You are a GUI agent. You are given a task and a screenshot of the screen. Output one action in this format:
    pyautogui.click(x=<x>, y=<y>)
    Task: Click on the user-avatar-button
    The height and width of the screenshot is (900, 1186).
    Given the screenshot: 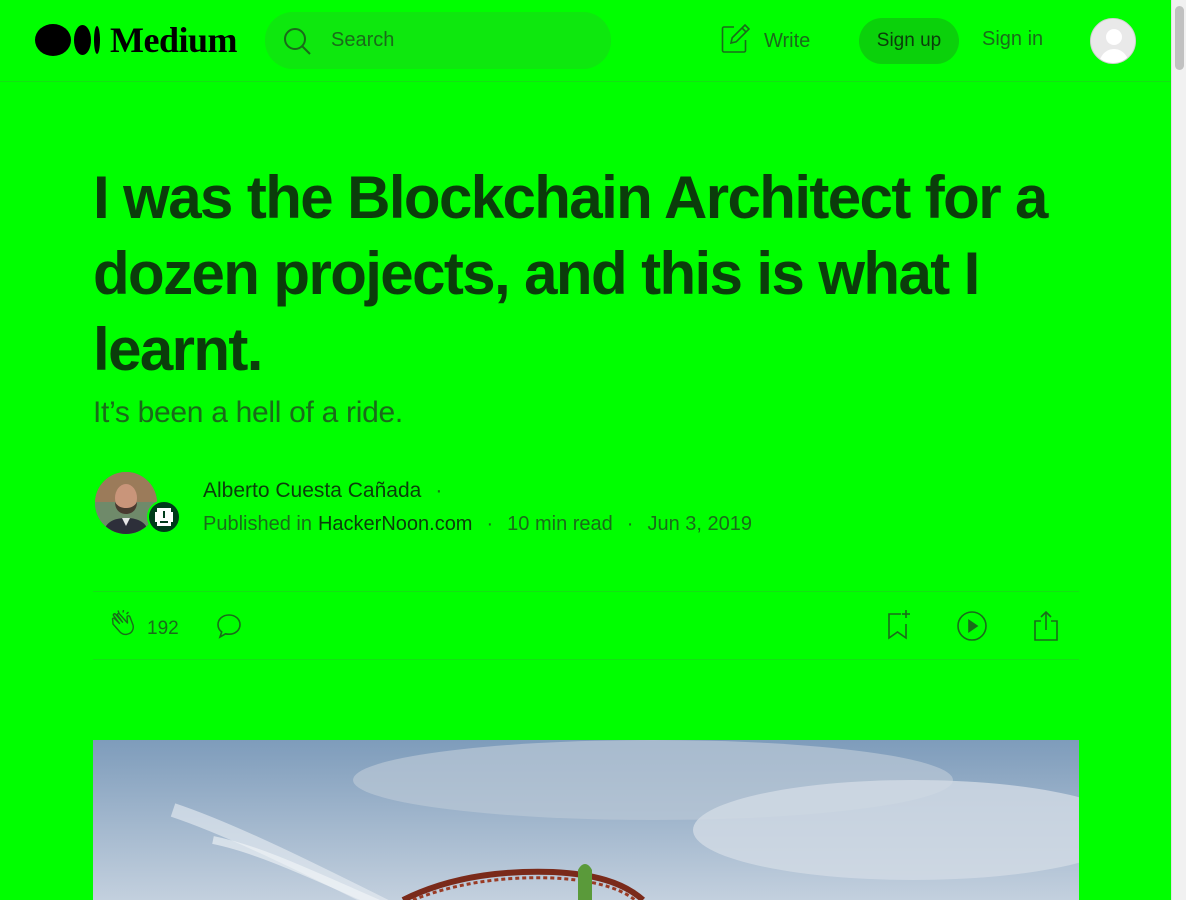 What is the action you would take?
    pyautogui.click(x=1113, y=41)
    